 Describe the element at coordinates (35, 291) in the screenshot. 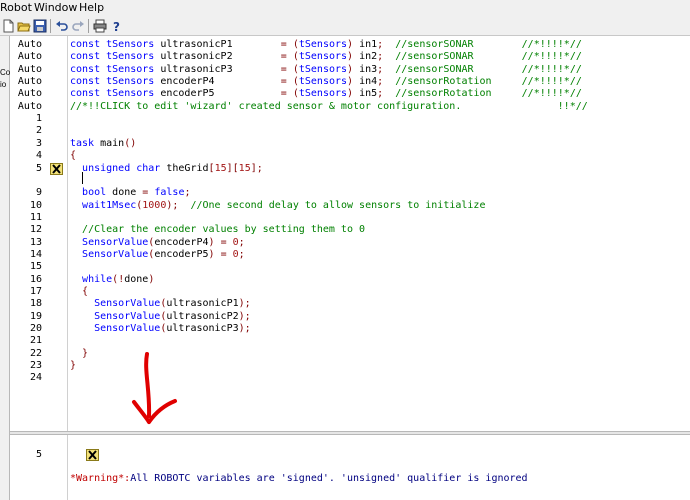

I see `line-number: 17` at that location.